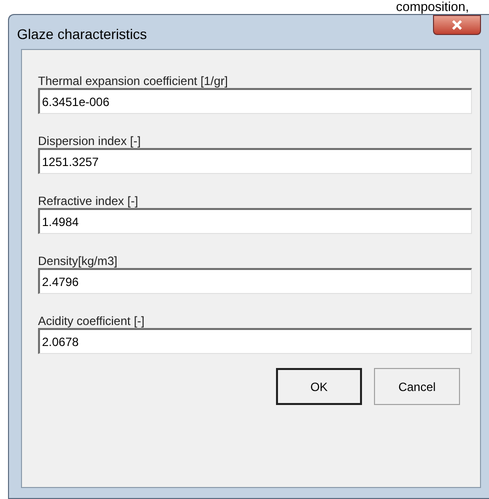 The image size is (489, 499). What do you see at coordinates (417, 386) in the screenshot?
I see `dialog-button: Cancel` at bounding box center [417, 386].